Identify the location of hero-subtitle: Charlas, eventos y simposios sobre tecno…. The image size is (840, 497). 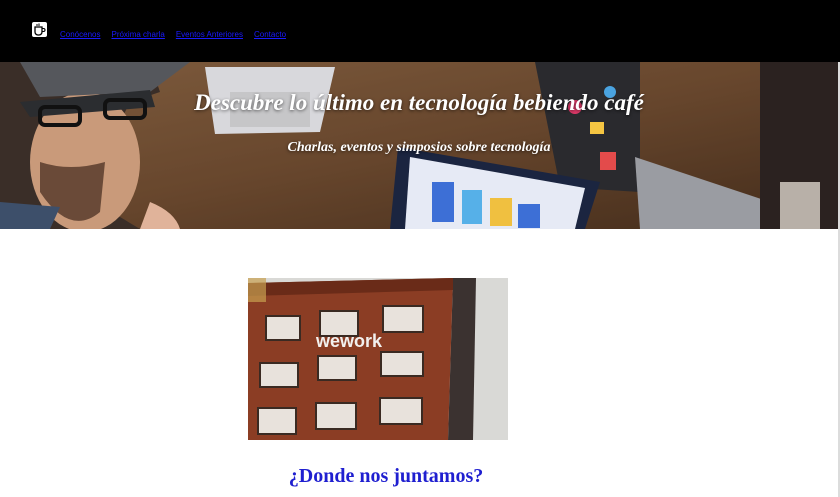
(419, 147).